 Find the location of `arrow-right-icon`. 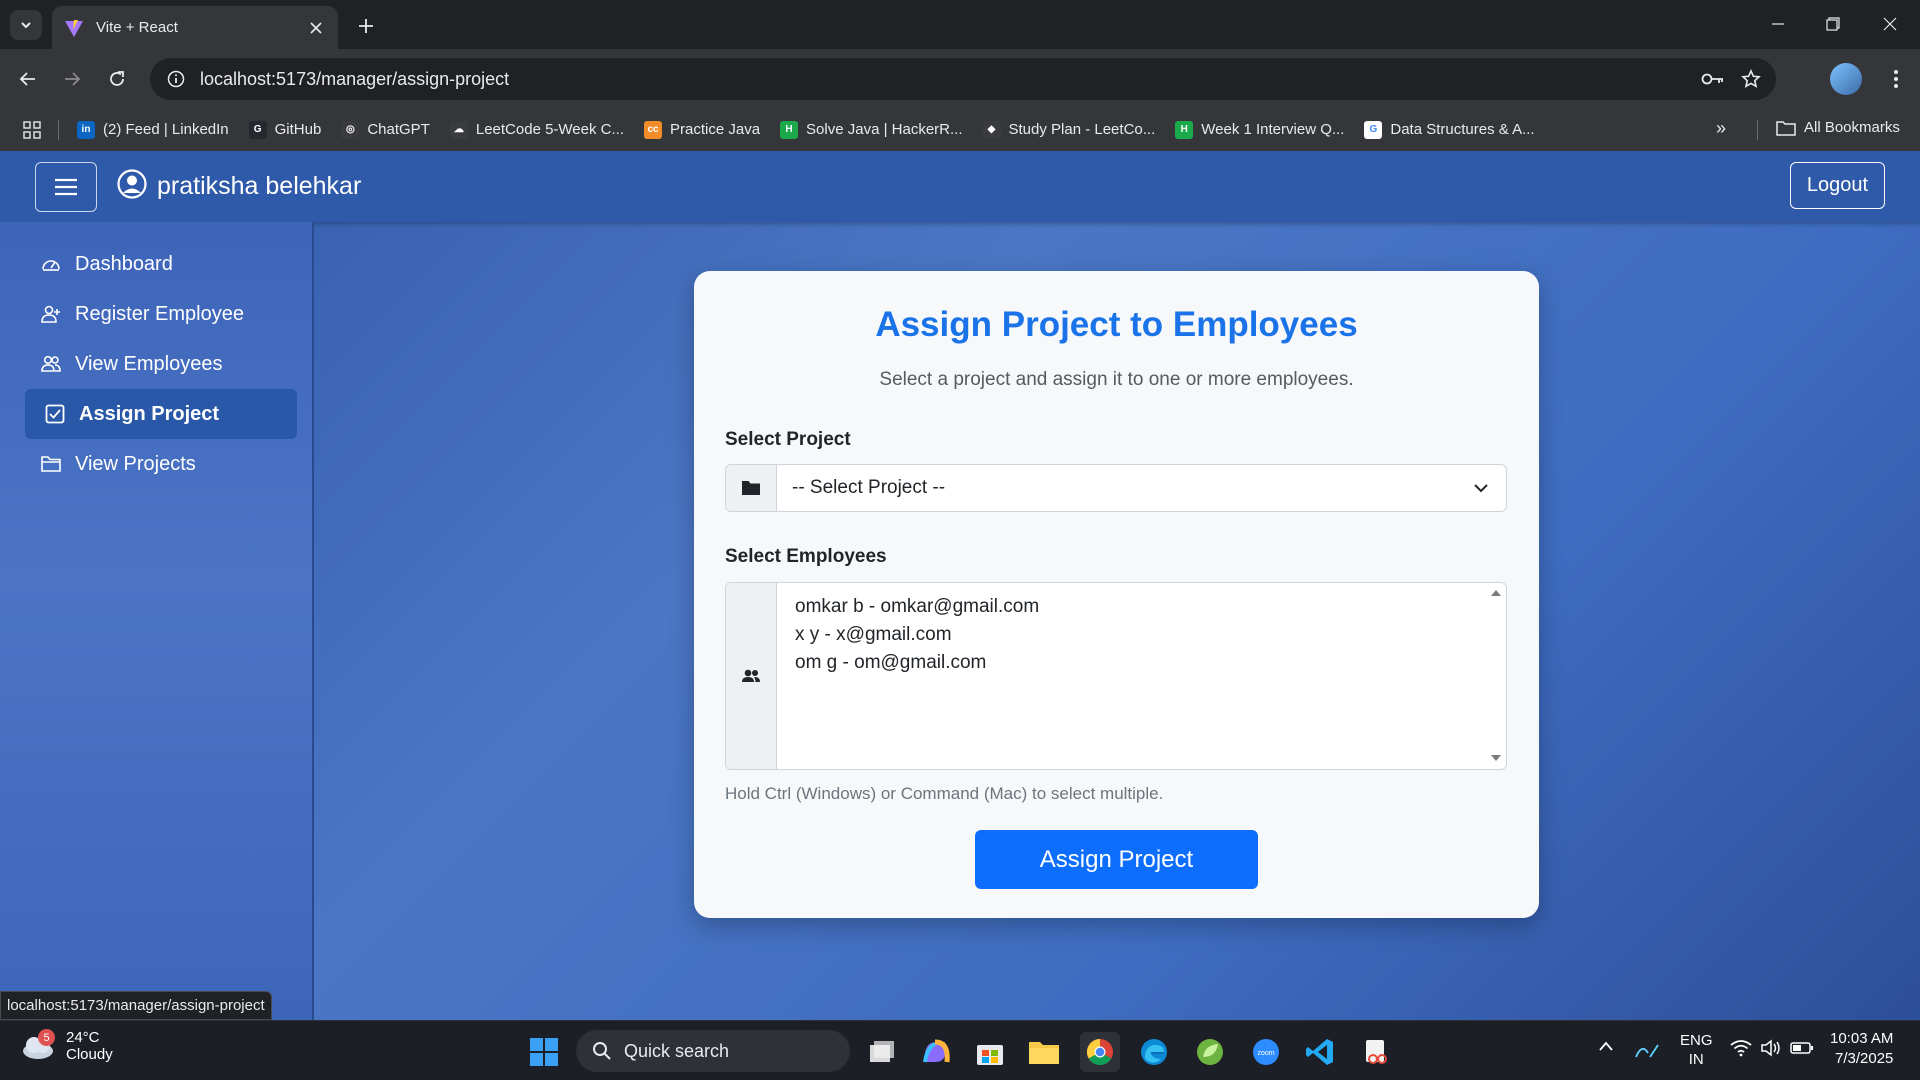

arrow-right-icon is located at coordinates (73, 79).